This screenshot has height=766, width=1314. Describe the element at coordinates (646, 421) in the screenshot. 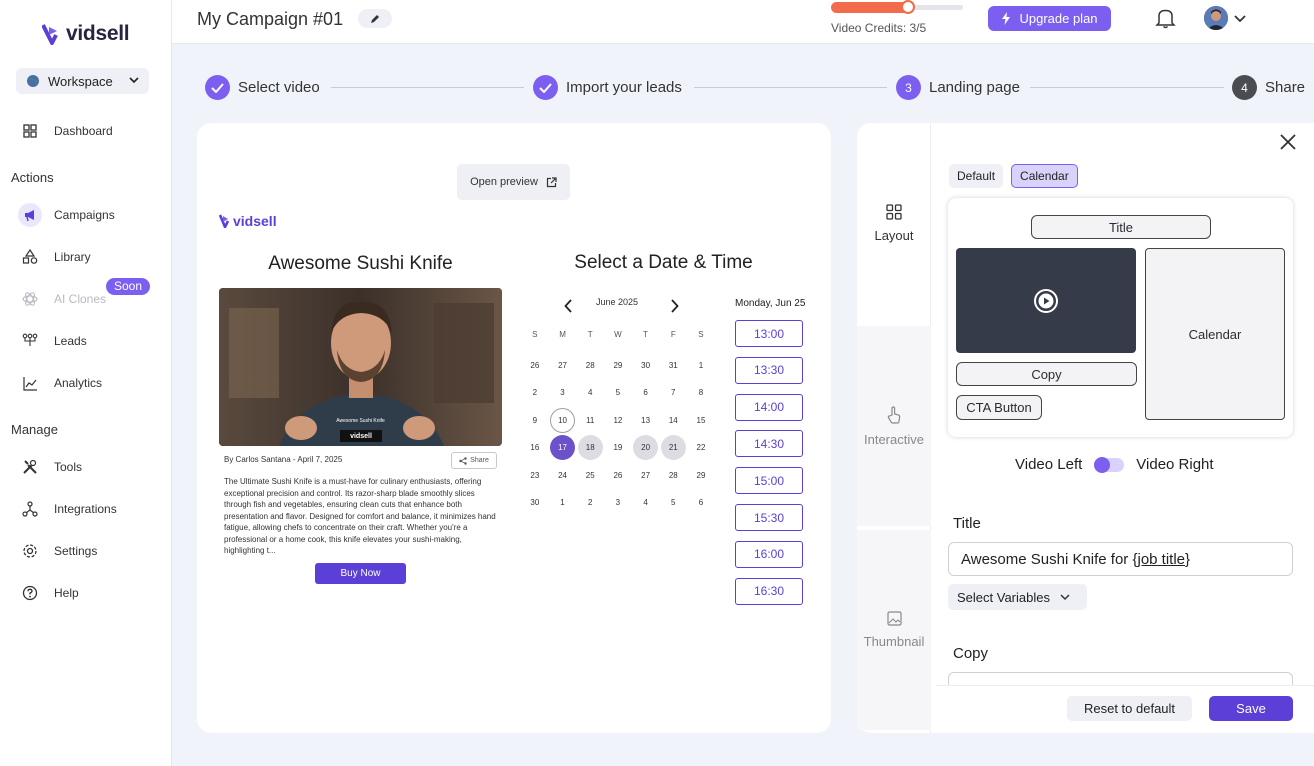

I see `calendar-day: 13` at that location.